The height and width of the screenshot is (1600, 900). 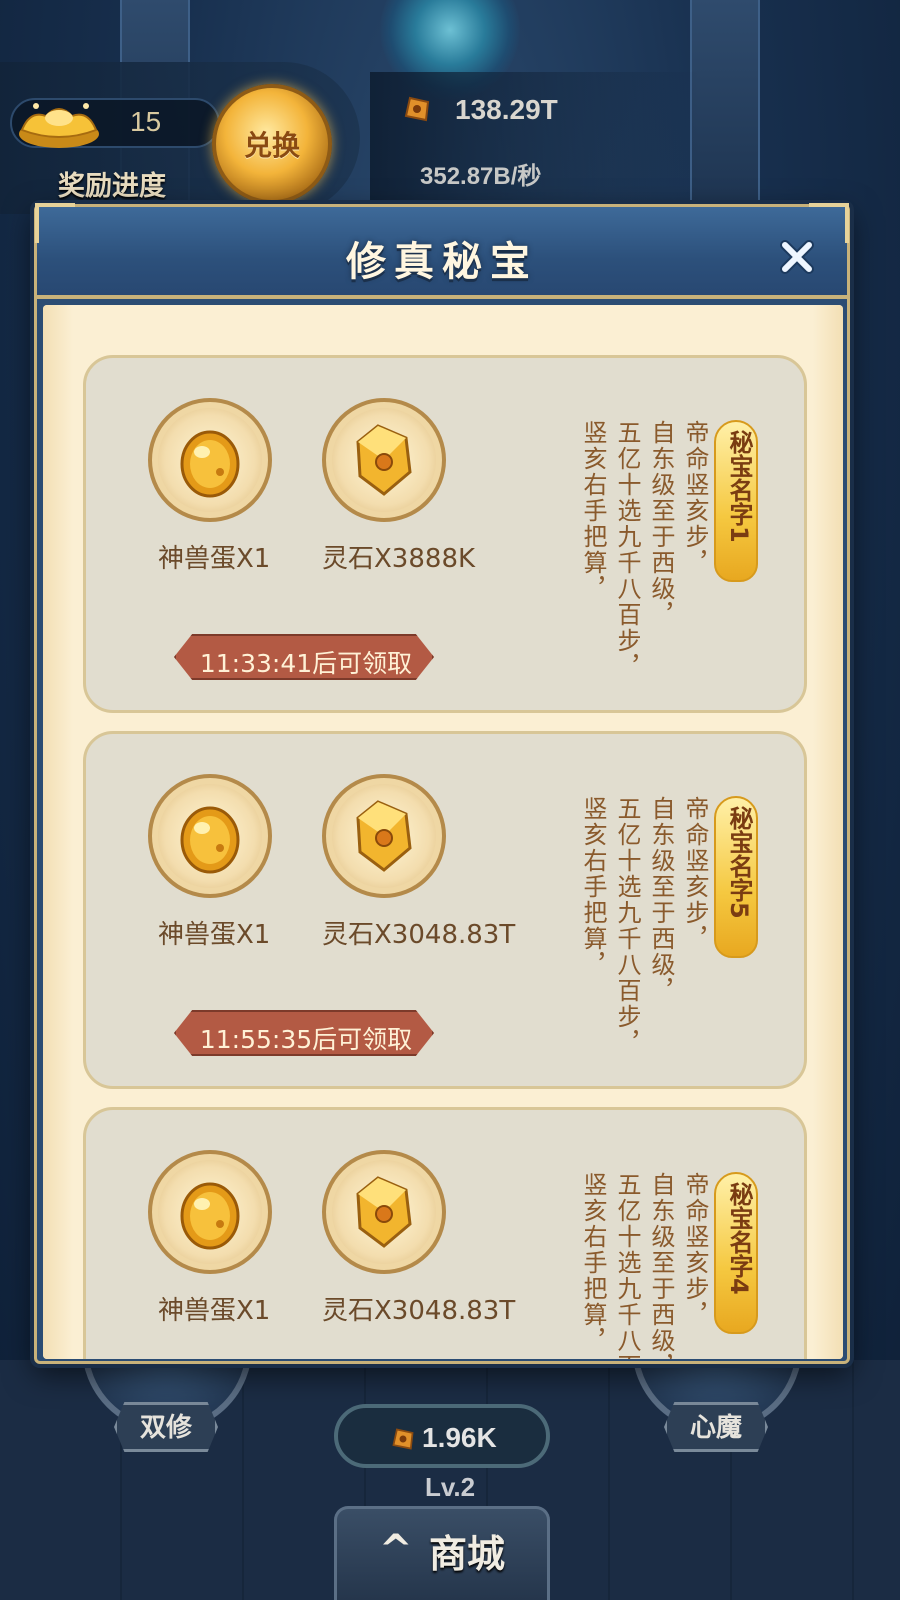 I want to click on treasure-name: 秘宝名字1, so click(x=739, y=486).